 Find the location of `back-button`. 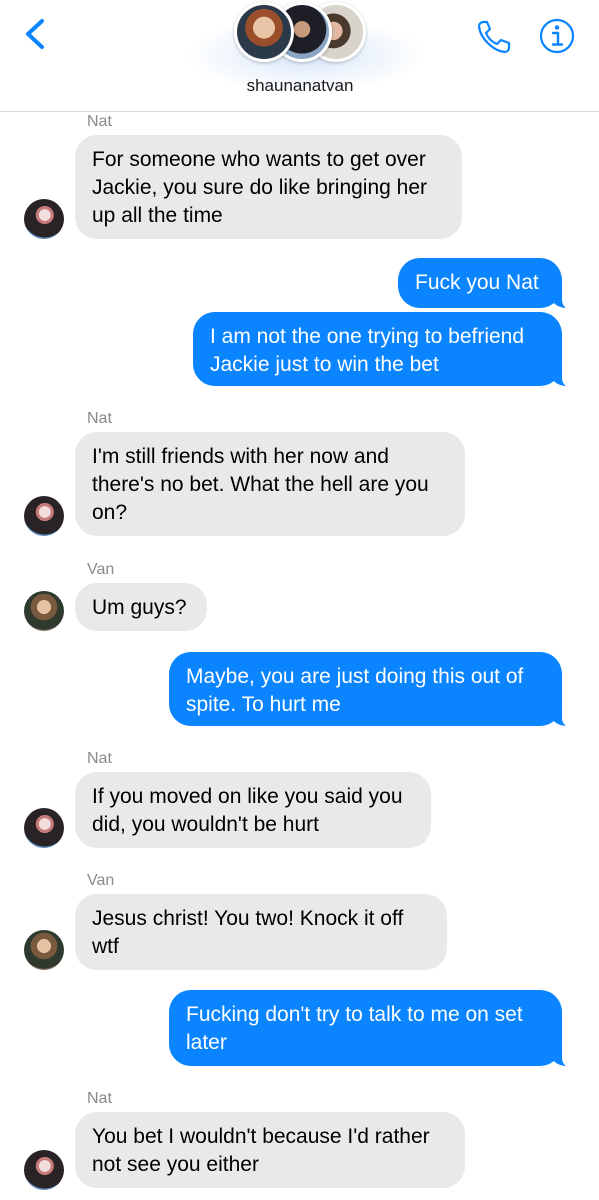

back-button is located at coordinates (36, 34).